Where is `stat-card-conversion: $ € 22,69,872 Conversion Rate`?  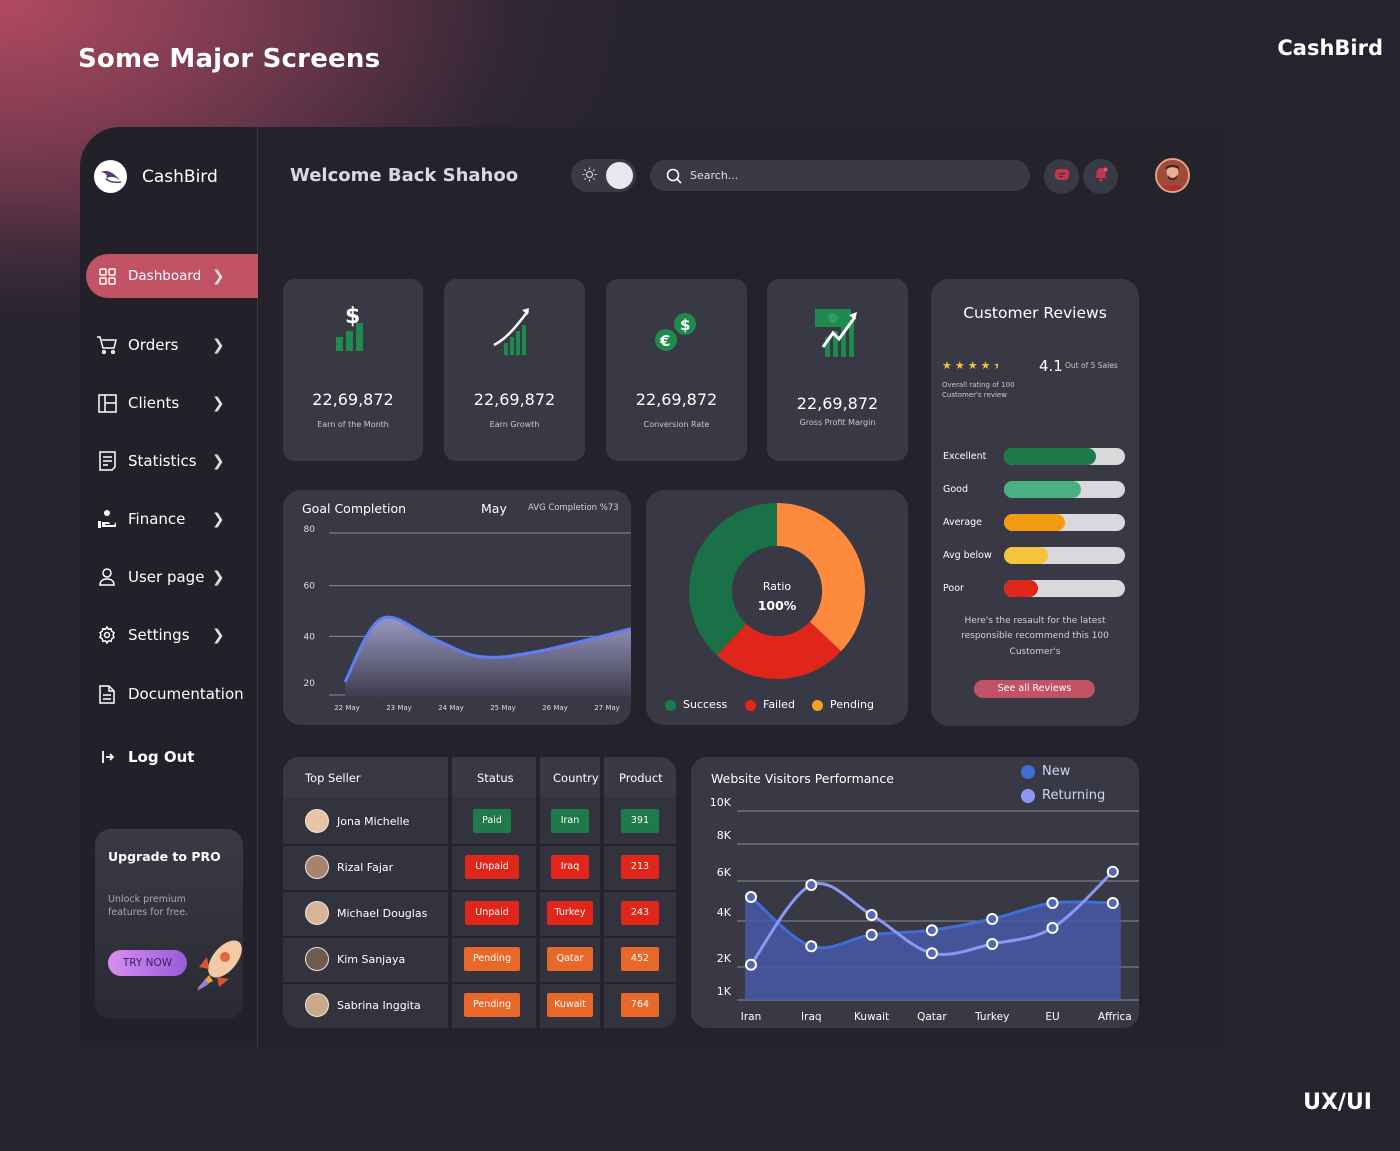 stat-card-conversion: $ € 22,69,872 Conversion Rate is located at coordinates (676, 370).